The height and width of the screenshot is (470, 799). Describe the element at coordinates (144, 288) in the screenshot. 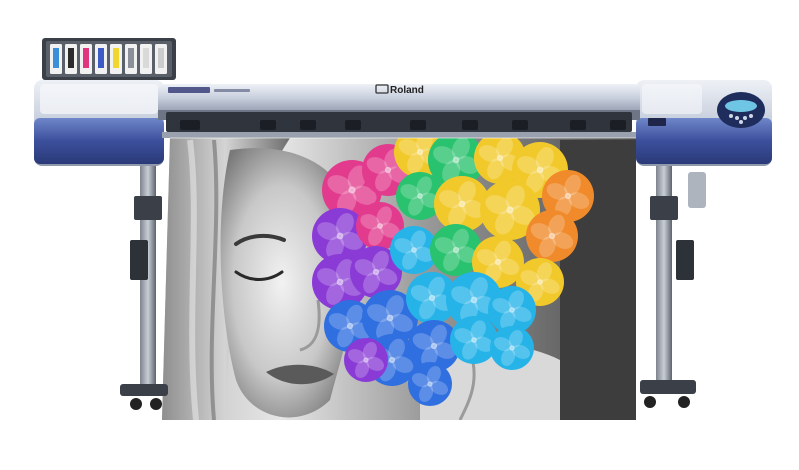

I see `left-stand` at that location.